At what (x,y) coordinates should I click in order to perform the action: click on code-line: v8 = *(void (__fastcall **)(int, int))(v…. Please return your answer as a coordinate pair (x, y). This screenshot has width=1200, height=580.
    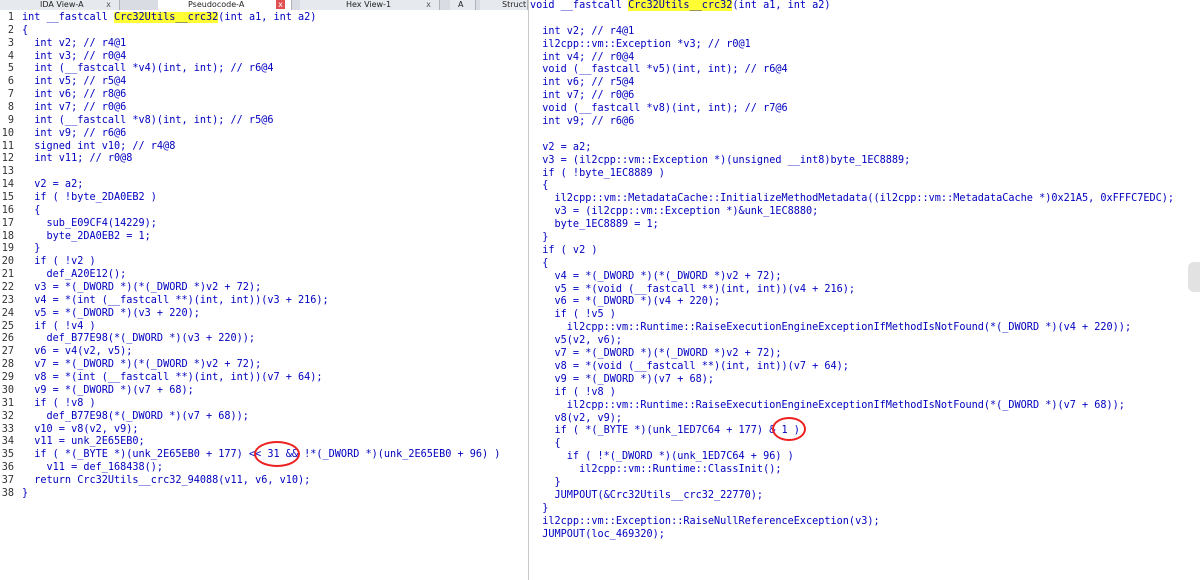
    Looking at the image, I should click on (864, 367).